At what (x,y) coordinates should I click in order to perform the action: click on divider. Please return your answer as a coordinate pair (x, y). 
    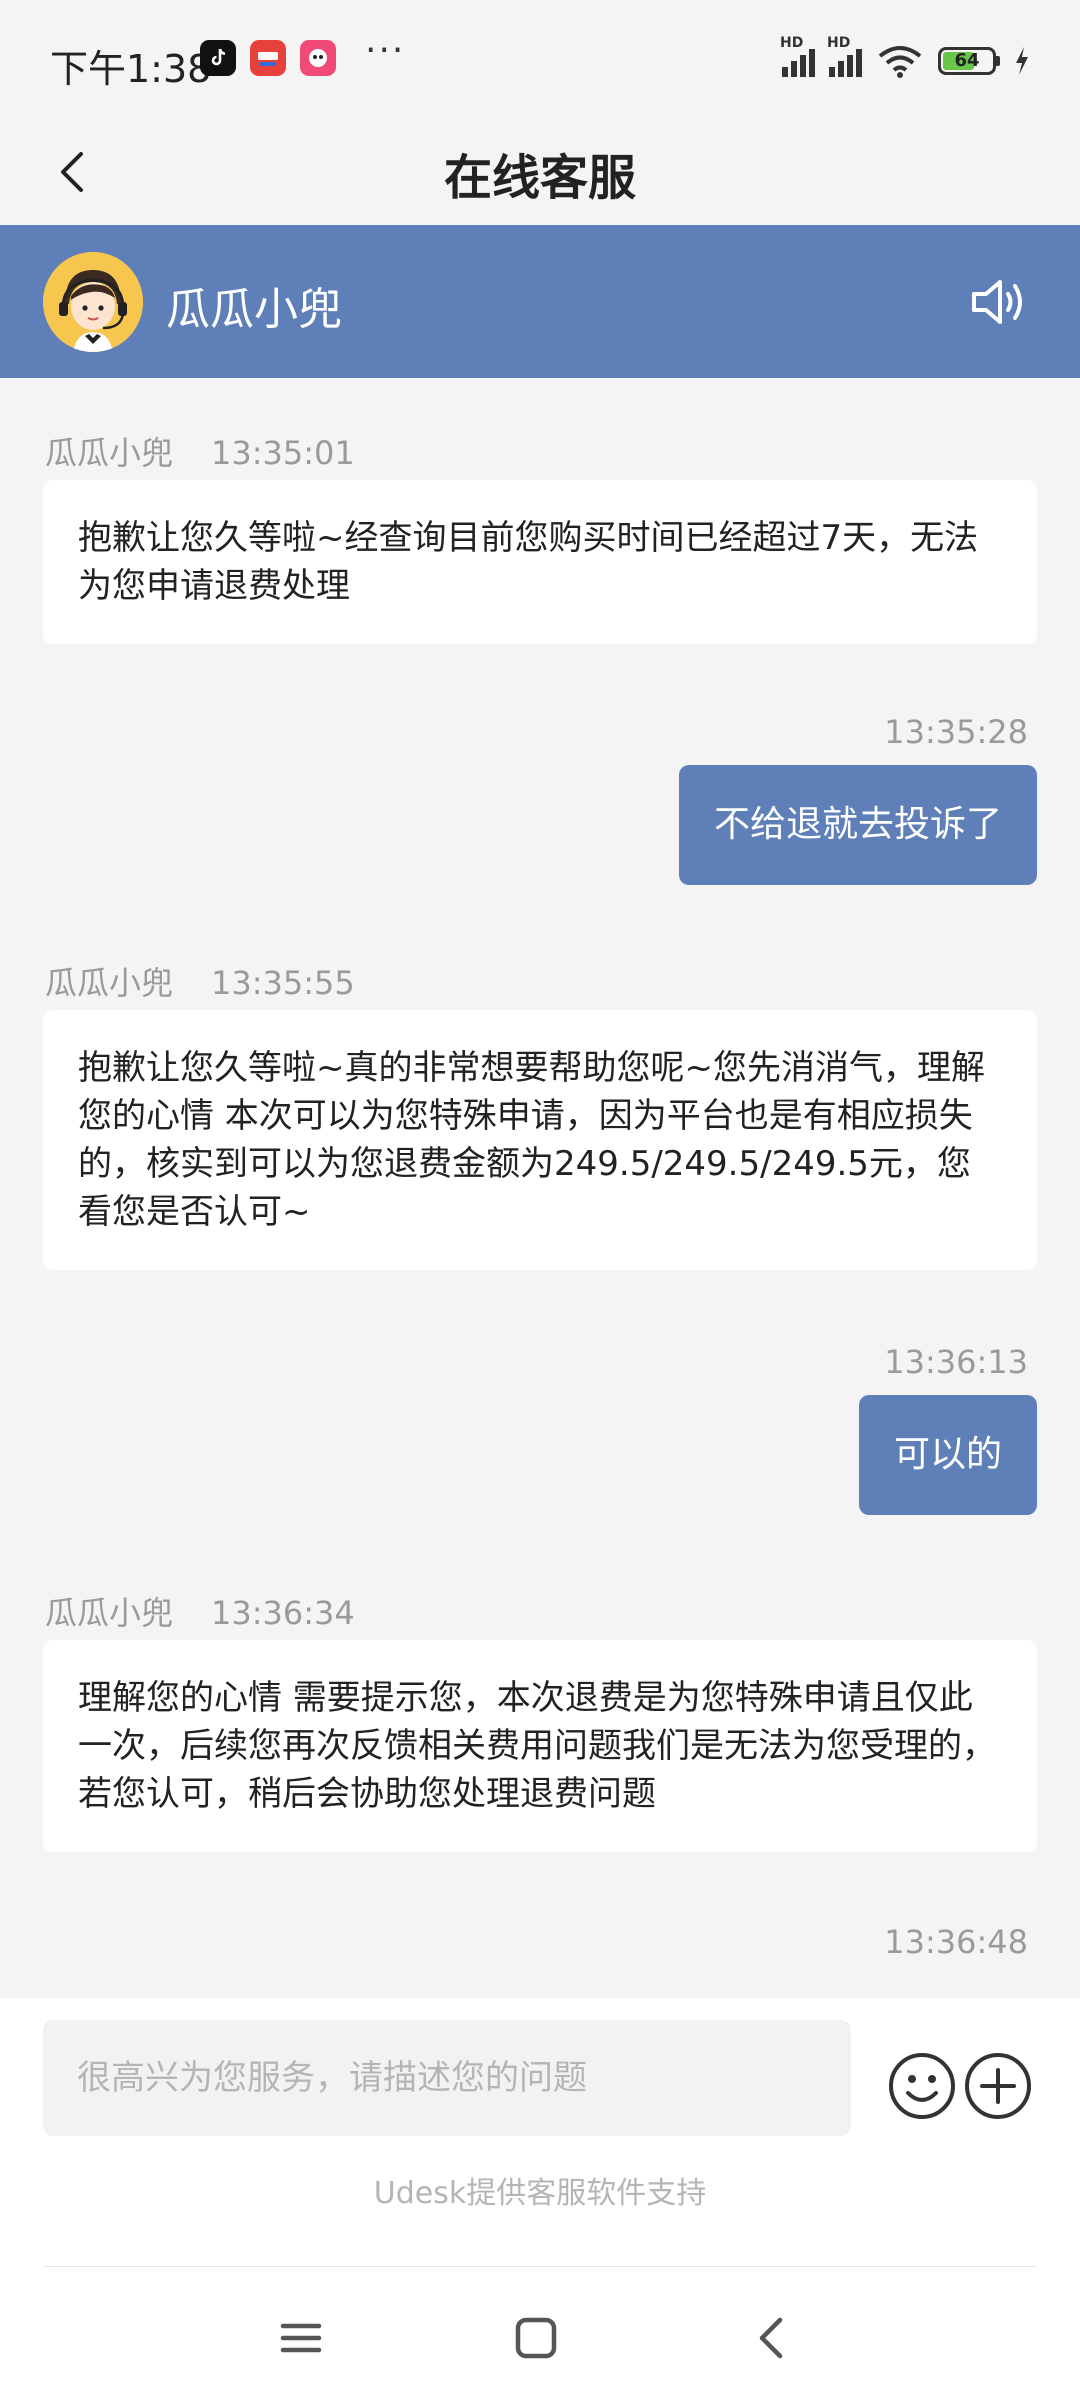
    Looking at the image, I should click on (540, 2266).